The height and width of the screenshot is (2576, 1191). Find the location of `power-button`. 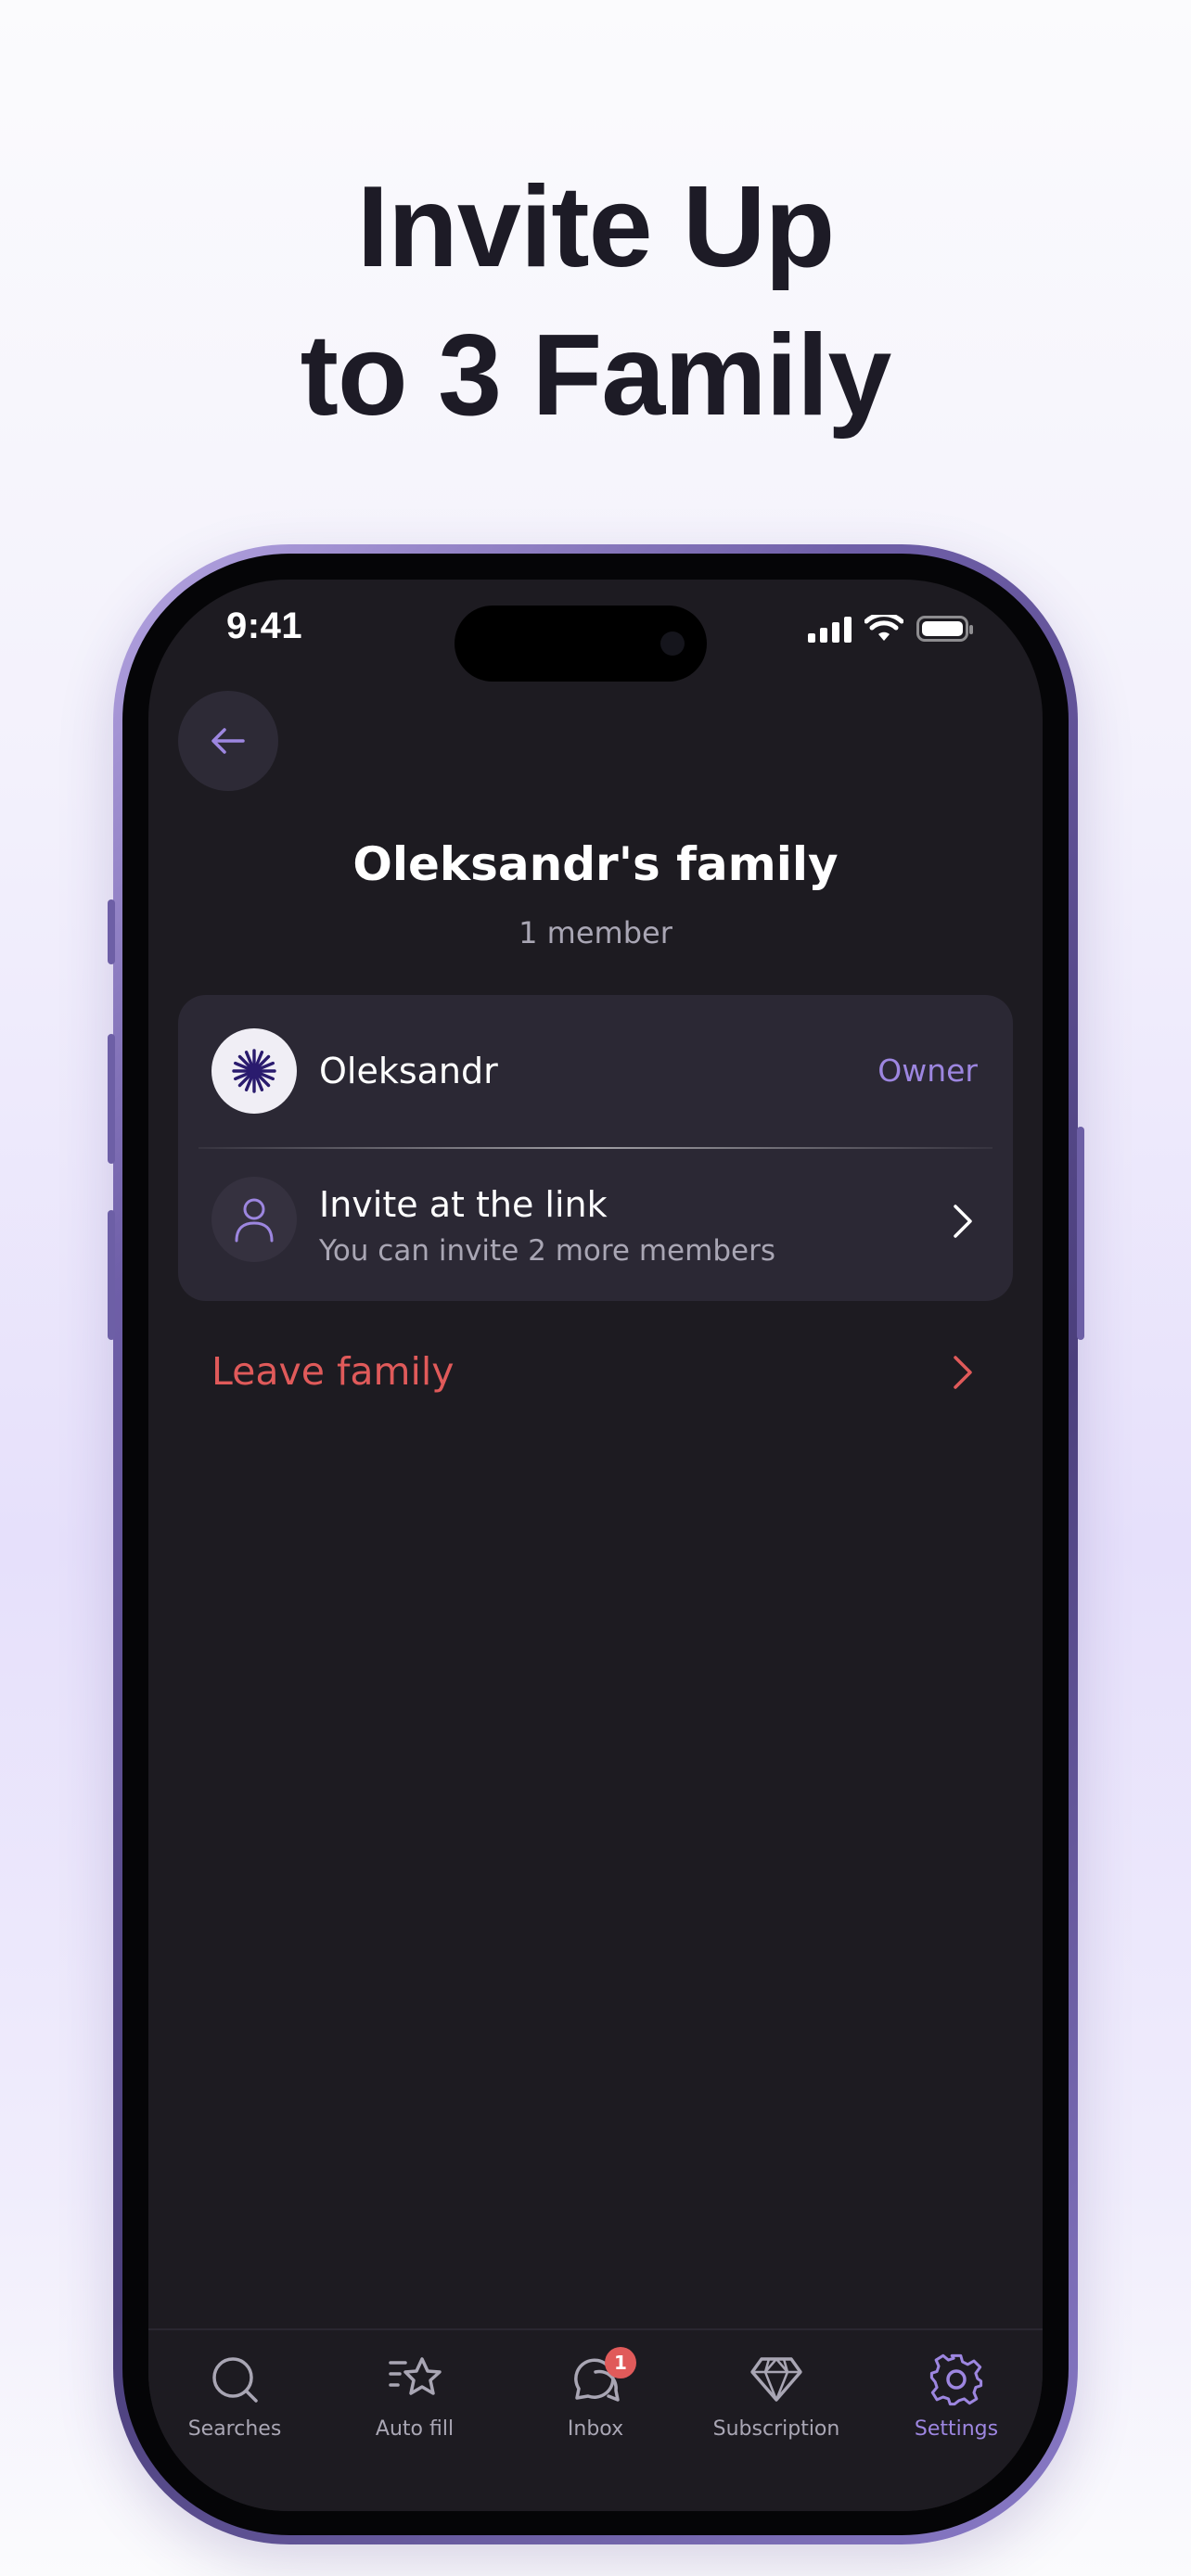

power-button is located at coordinates (1080, 1233).